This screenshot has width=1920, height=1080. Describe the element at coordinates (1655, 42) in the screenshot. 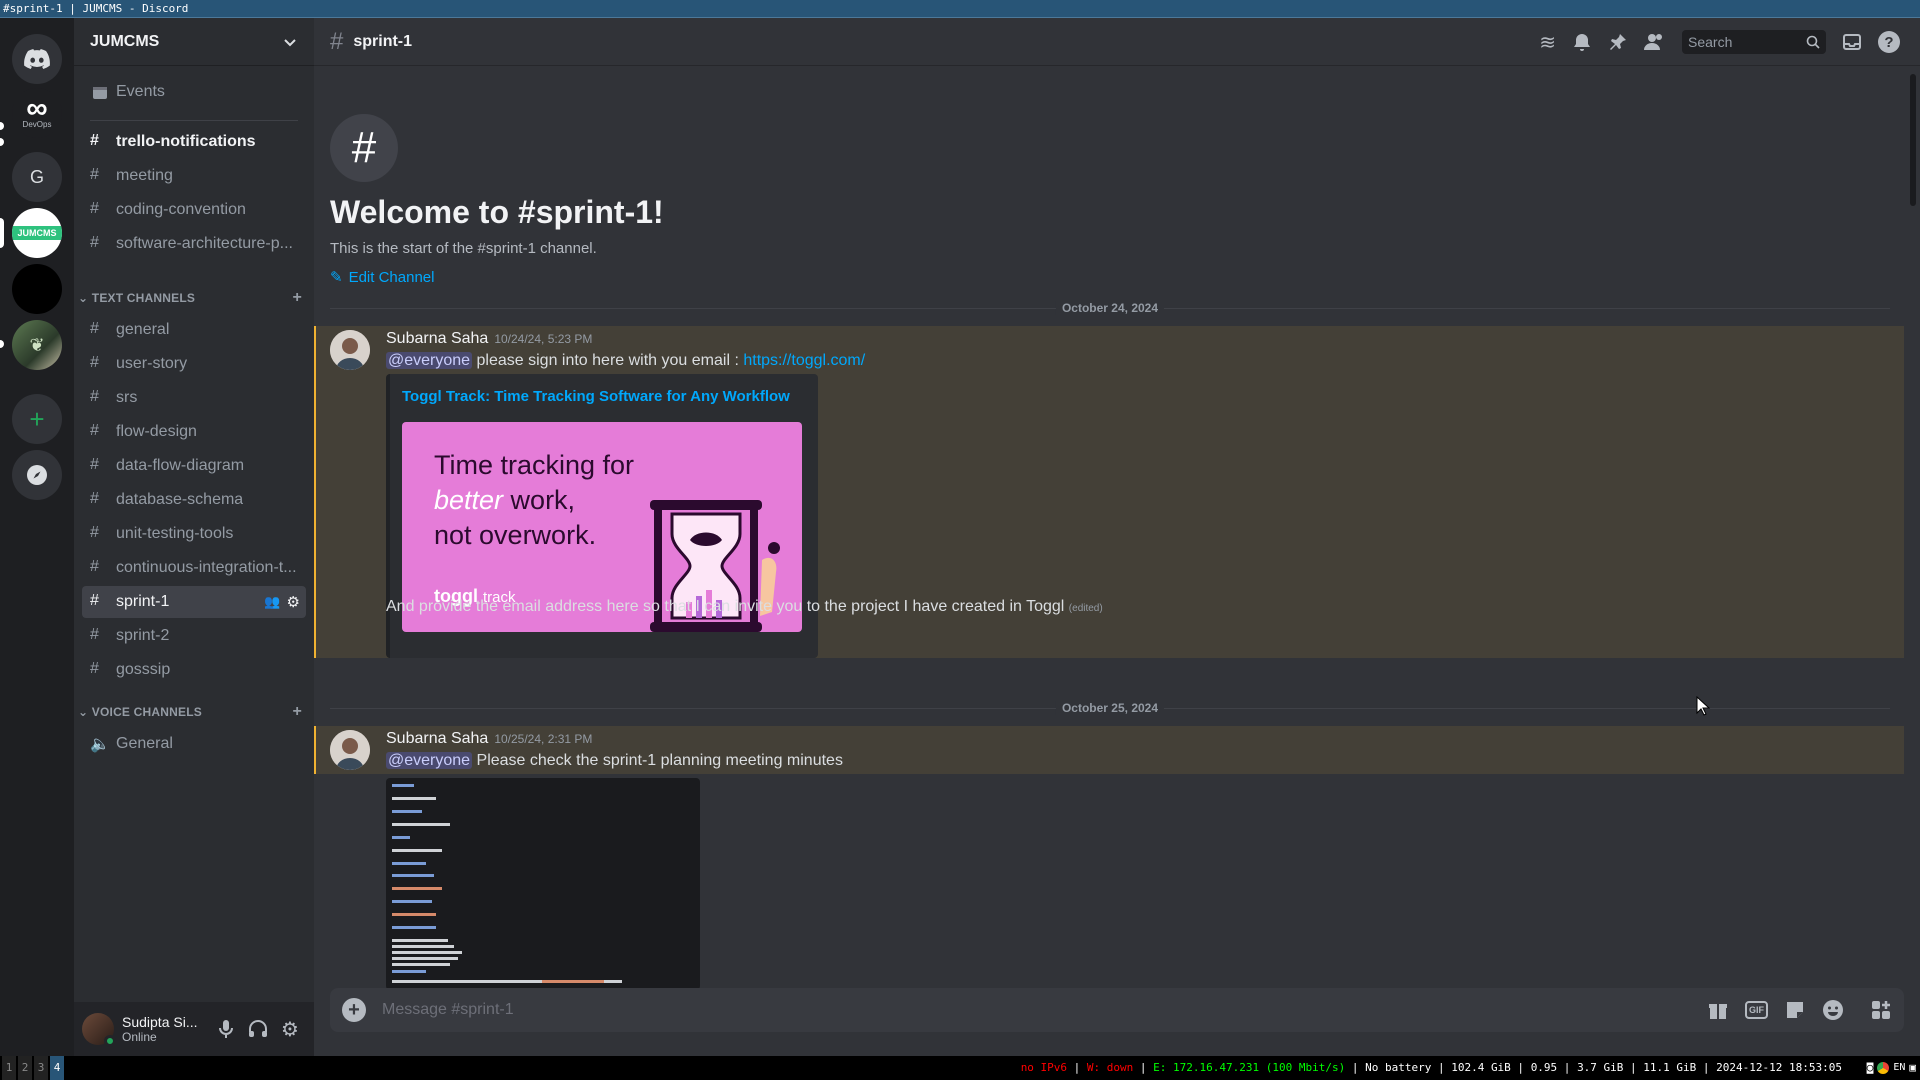

I see `member-list-icon` at that location.